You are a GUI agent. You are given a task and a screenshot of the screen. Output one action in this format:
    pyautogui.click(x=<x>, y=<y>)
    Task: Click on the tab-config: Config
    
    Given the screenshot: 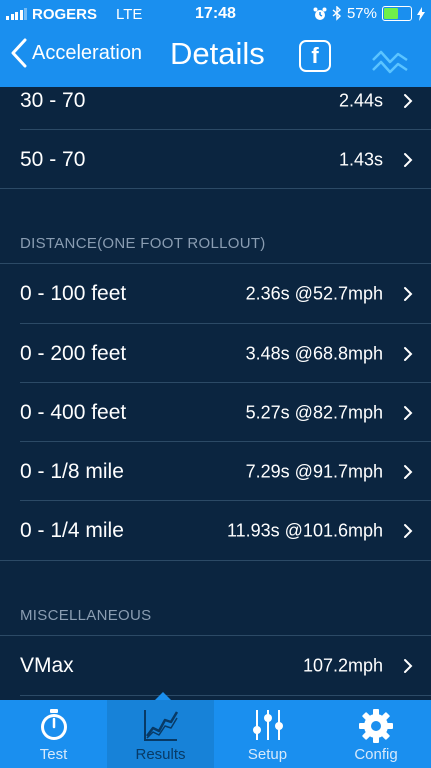 What is the action you would take?
    pyautogui.click(x=376, y=734)
    